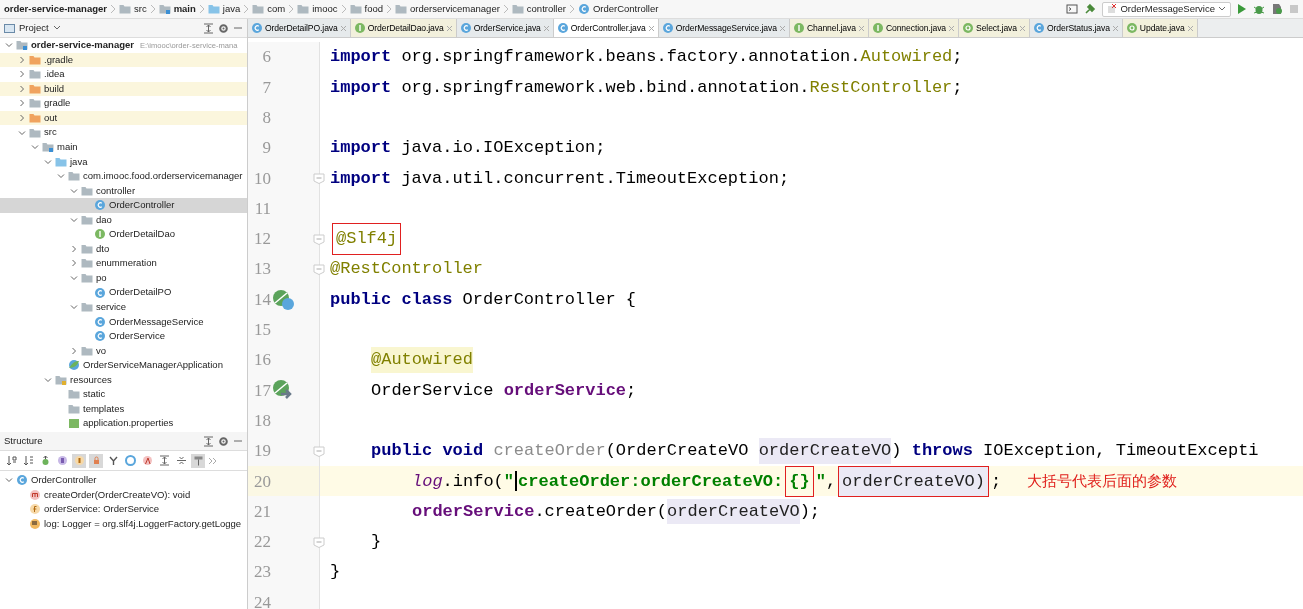 The image size is (1303, 609). I want to click on code-token: ;, so click(957, 57).